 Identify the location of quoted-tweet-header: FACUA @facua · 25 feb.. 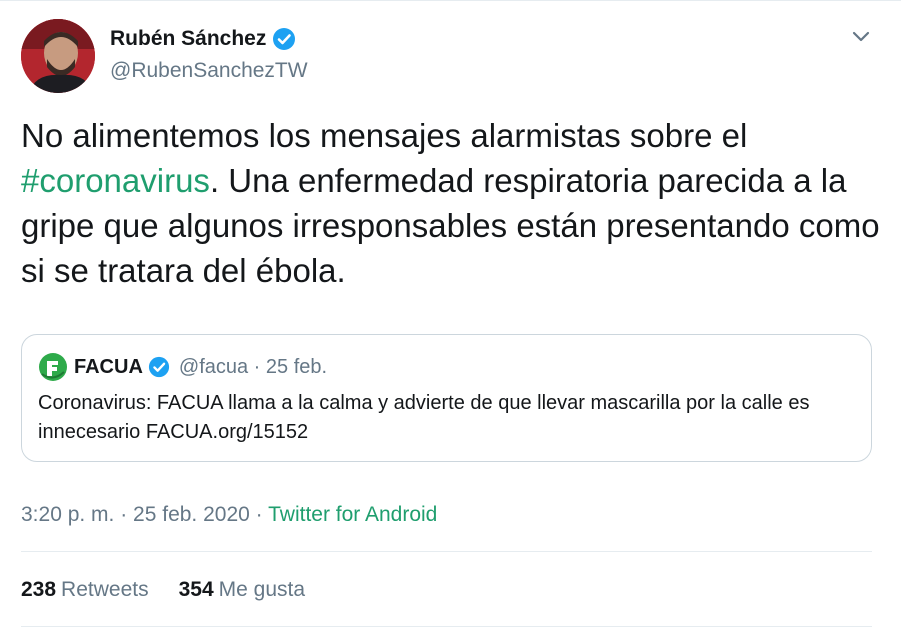
(182, 367).